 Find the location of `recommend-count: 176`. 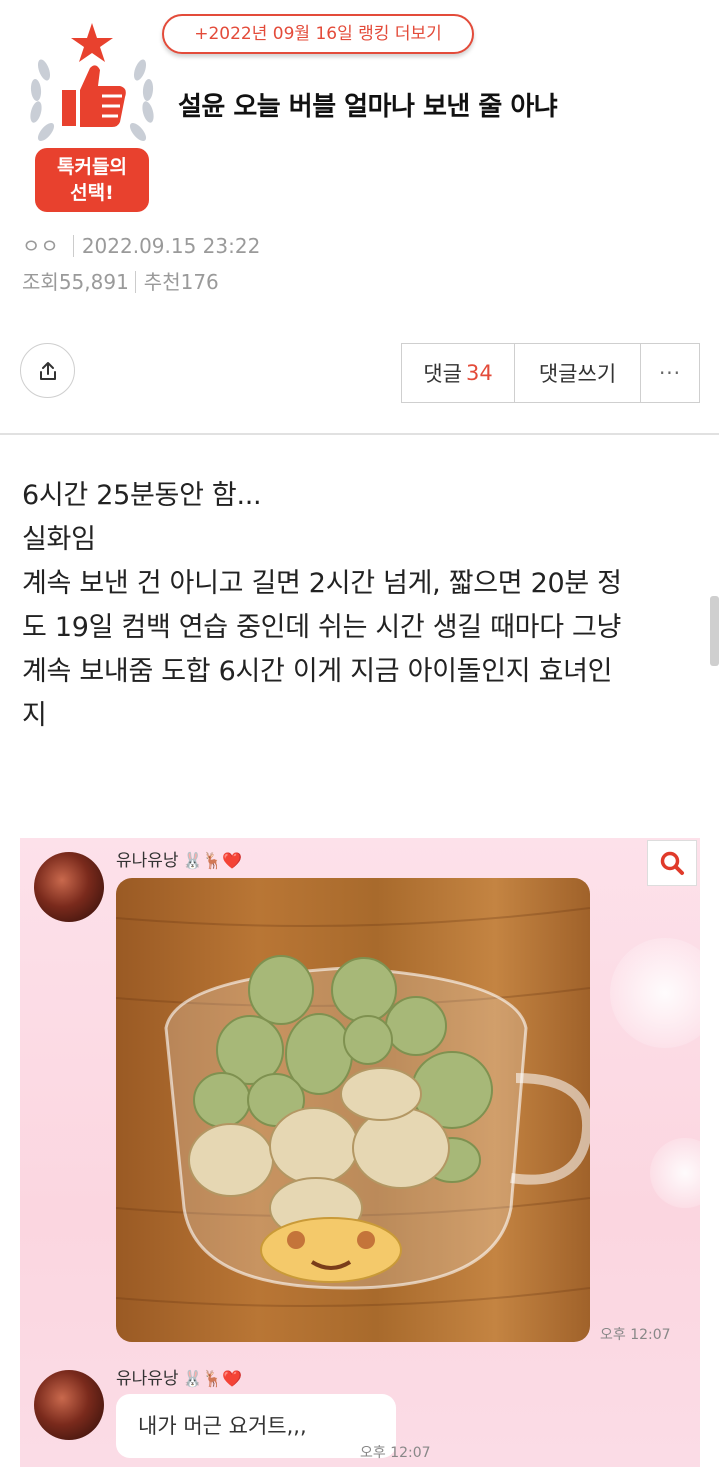

recommend-count: 176 is located at coordinates (199, 282).